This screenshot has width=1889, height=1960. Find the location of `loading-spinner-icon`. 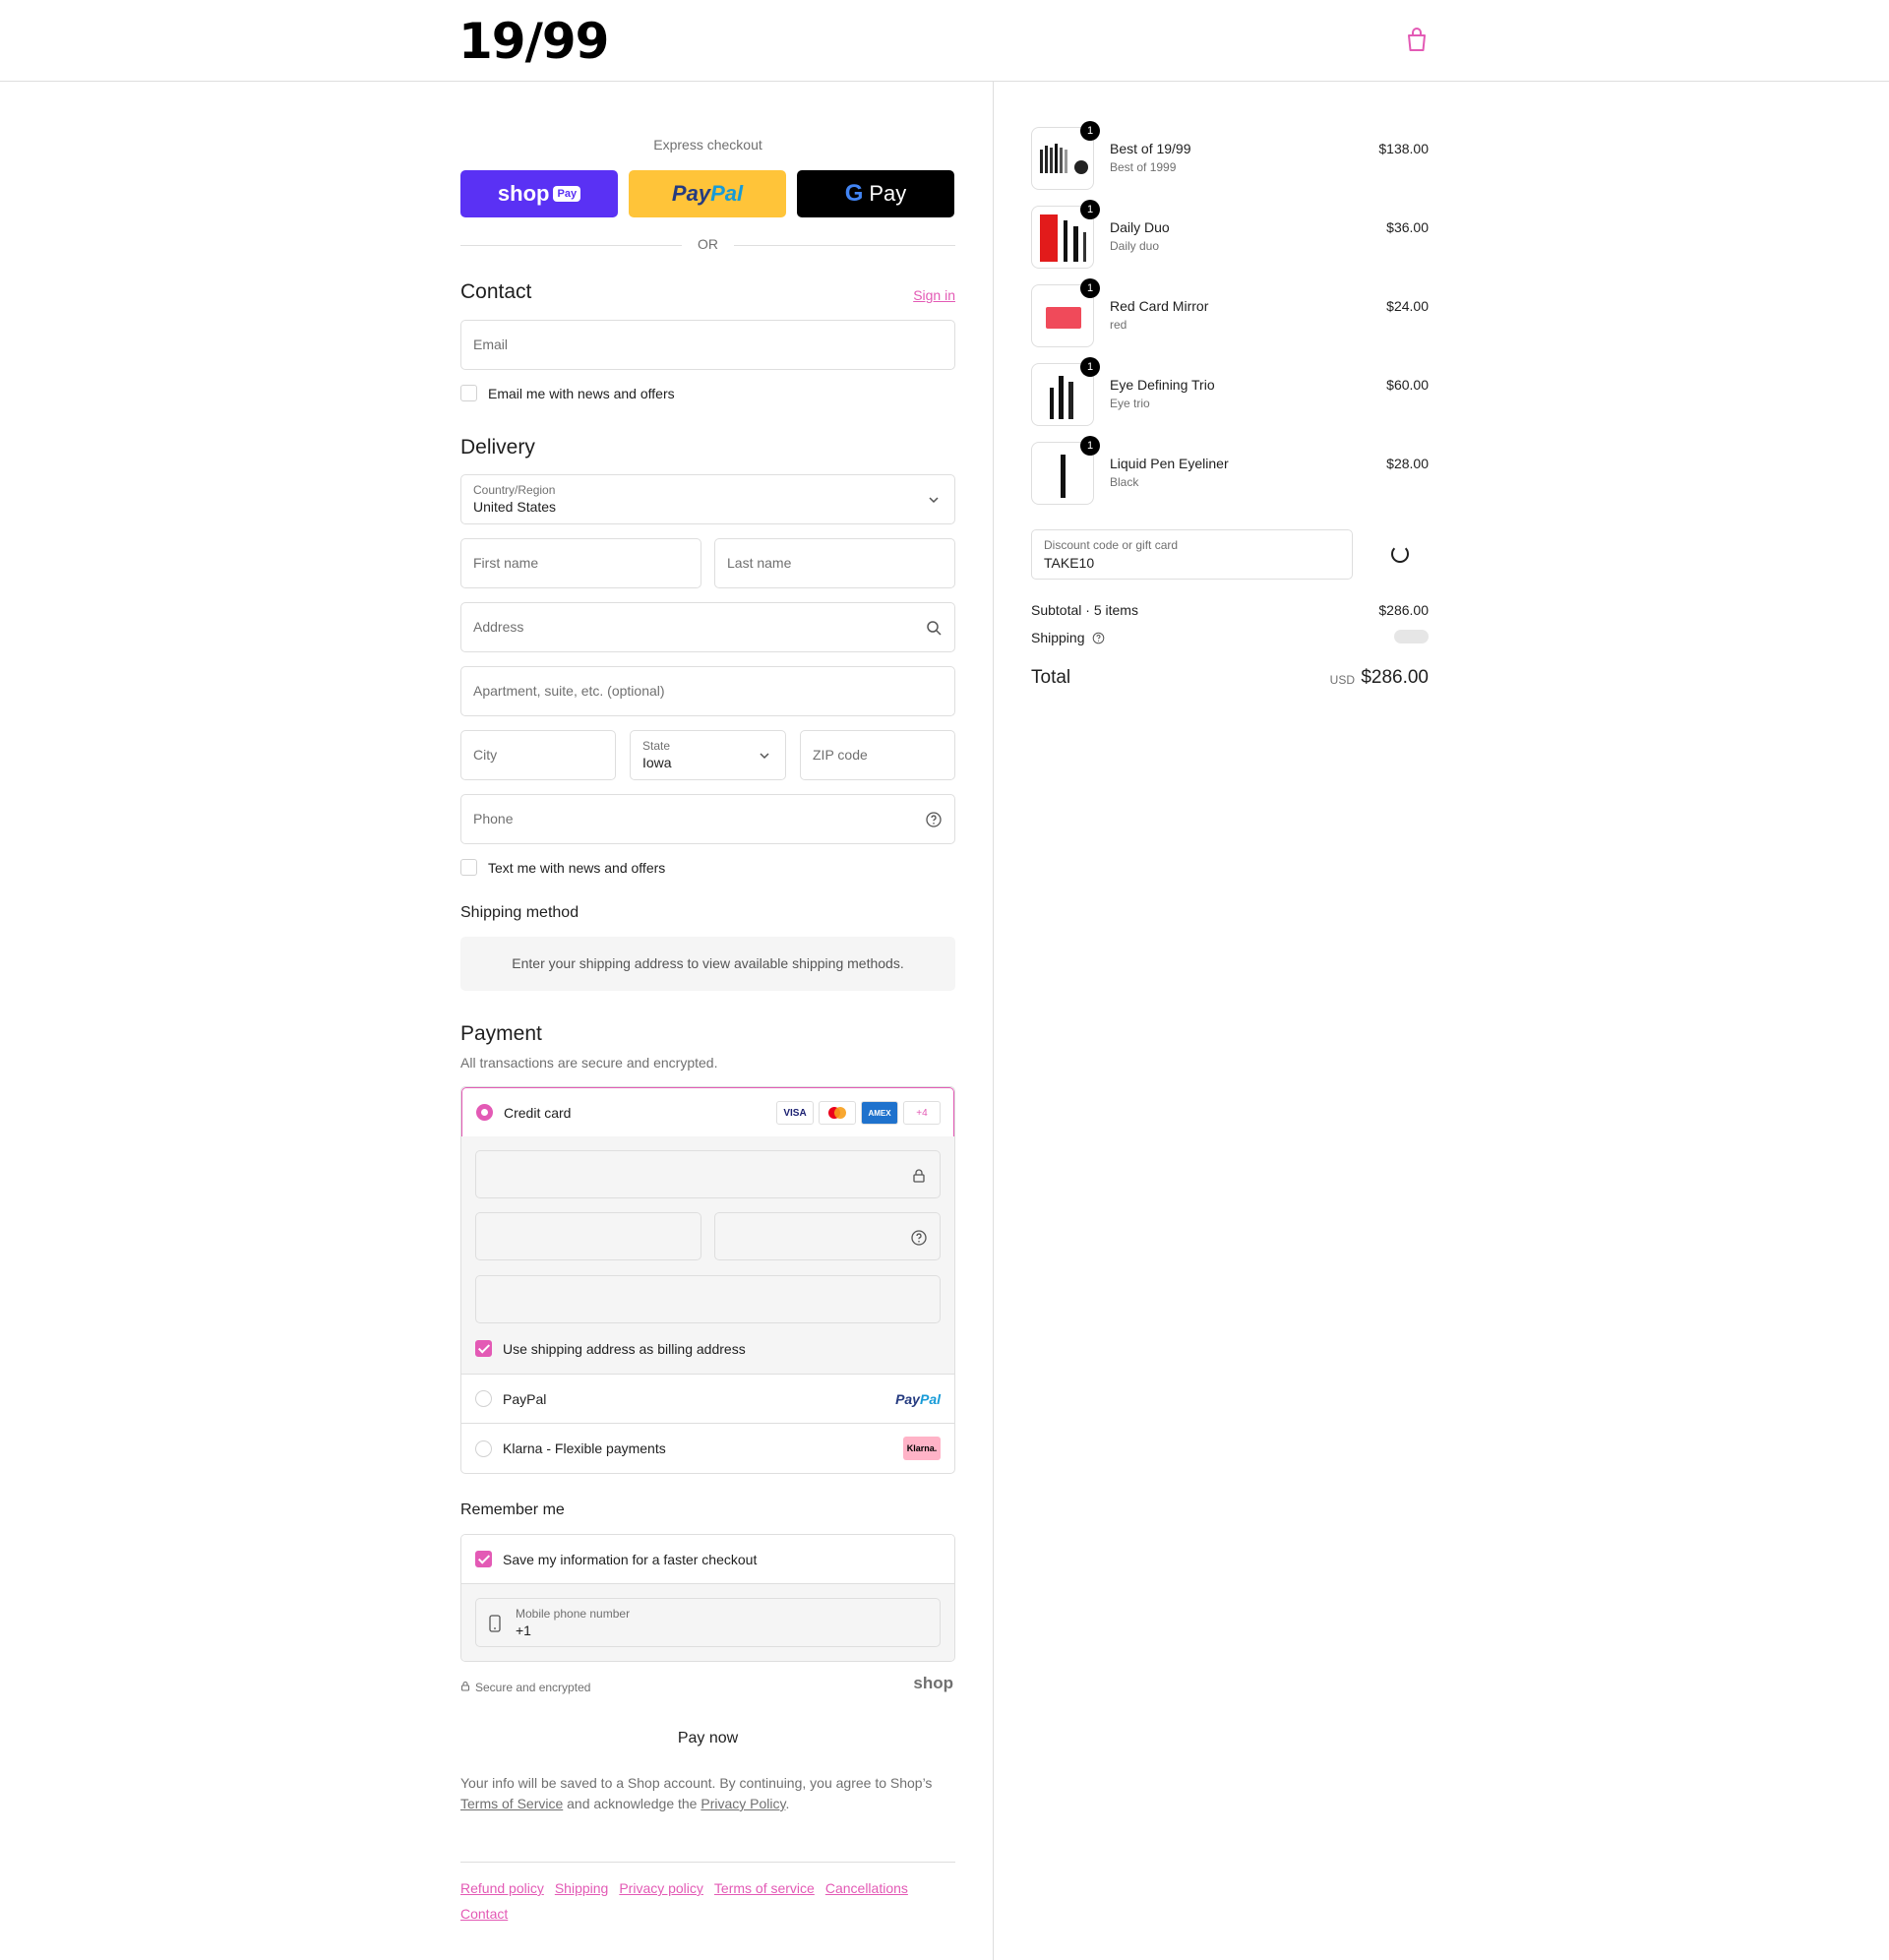

loading-spinner-icon is located at coordinates (1400, 554).